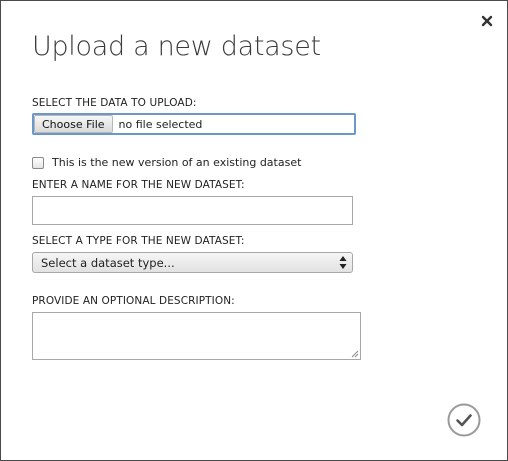 Image resolution: width=508 pixels, height=461 pixels. I want to click on file-upload-input: Choose File no file selected, so click(194, 124).